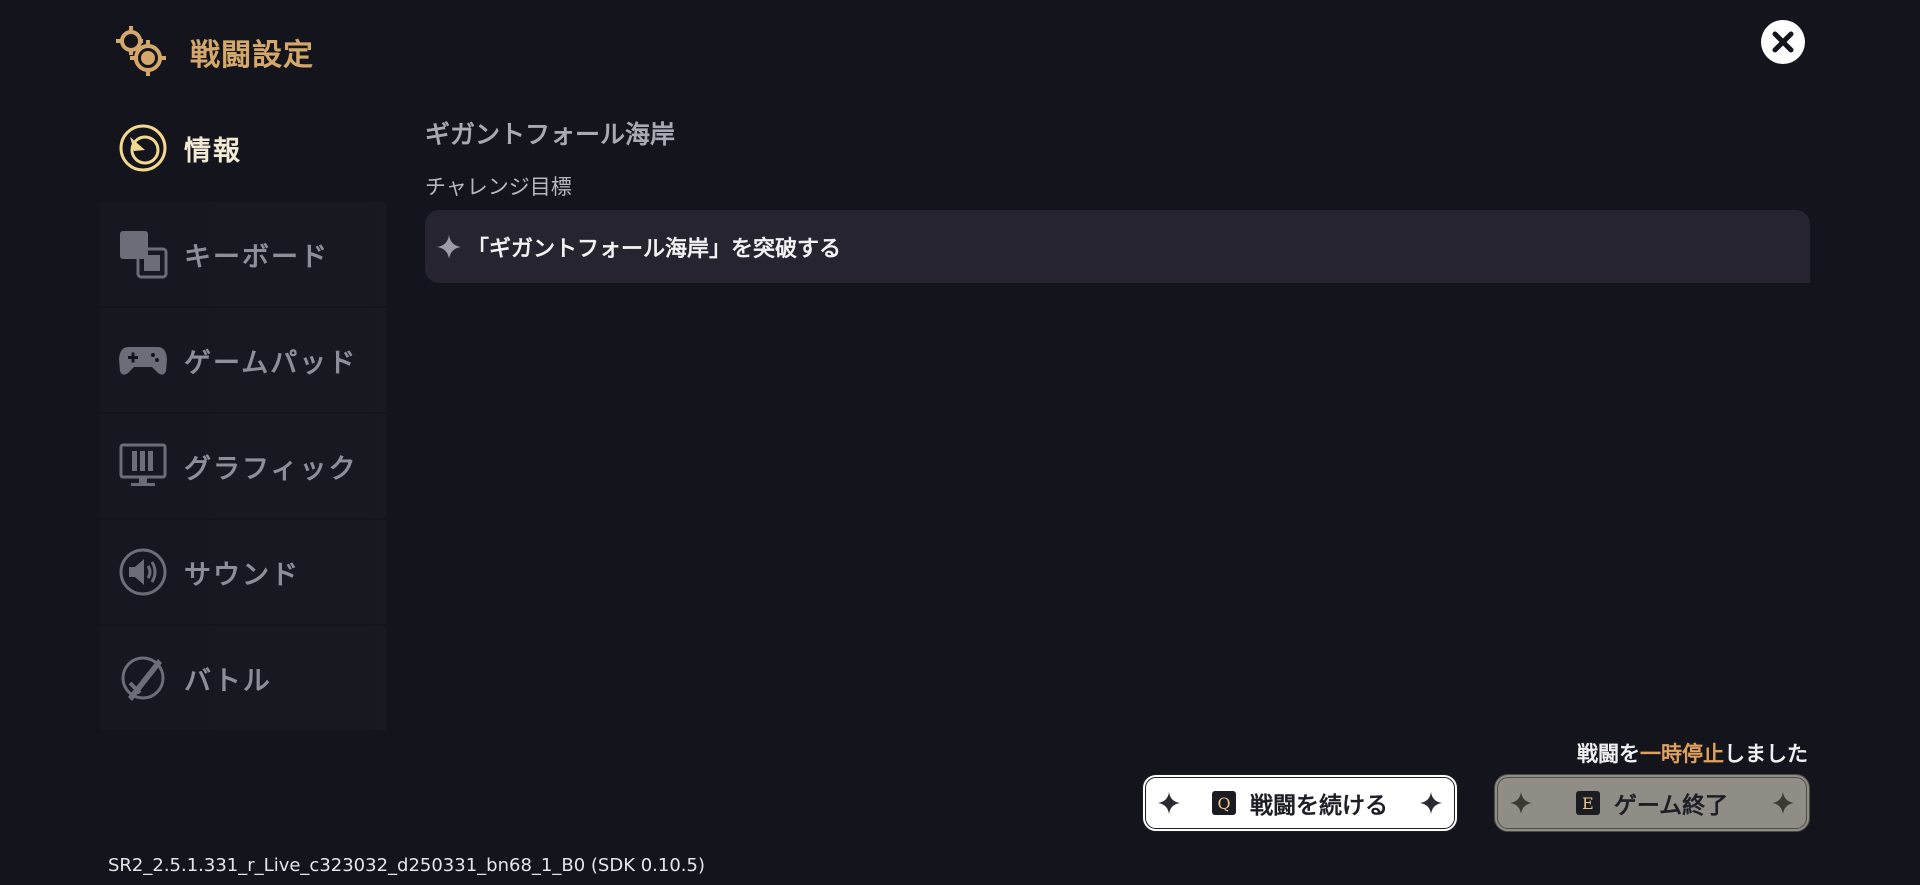 The height and width of the screenshot is (885, 1920). I want to click on close-button, so click(1783, 42).